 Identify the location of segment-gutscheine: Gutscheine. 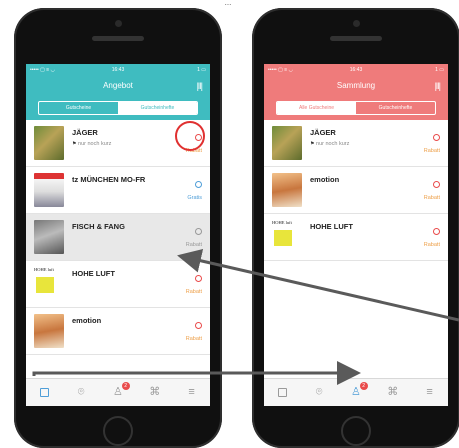
(78, 108).